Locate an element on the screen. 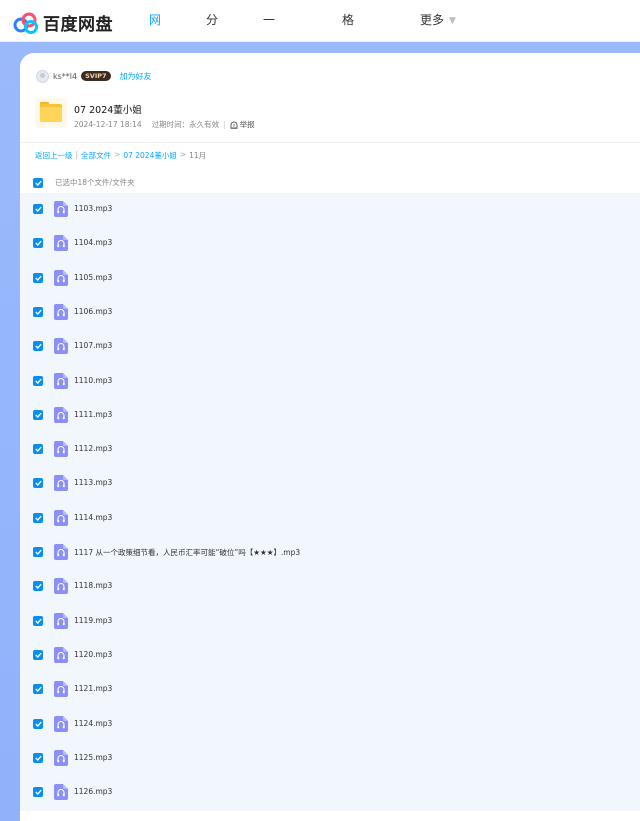 This screenshot has width=640, height=821. list-item: 1125.mp3 is located at coordinates (330, 758).